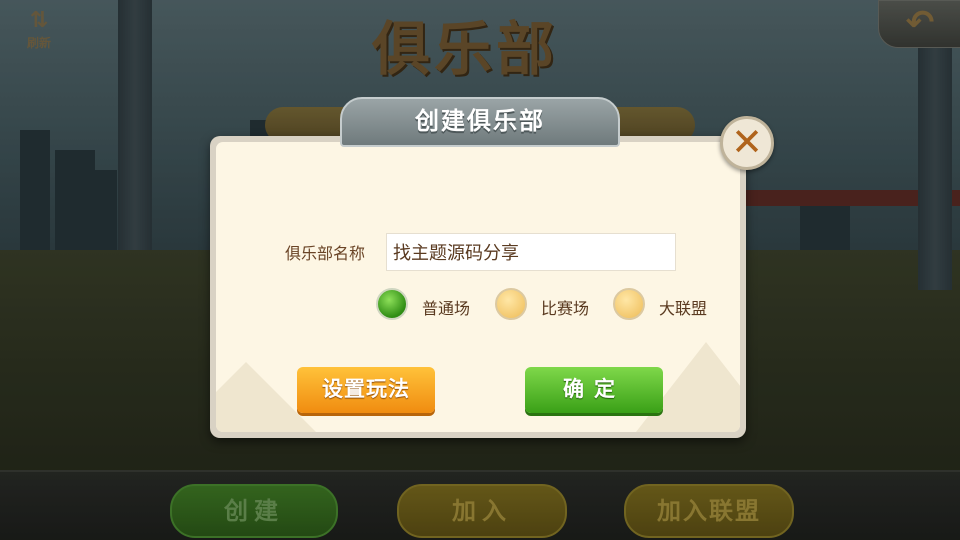 The height and width of the screenshot is (540, 960). Describe the element at coordinates (446, 308) in the screenshot. I see `mode-label: 普通场` at that location.